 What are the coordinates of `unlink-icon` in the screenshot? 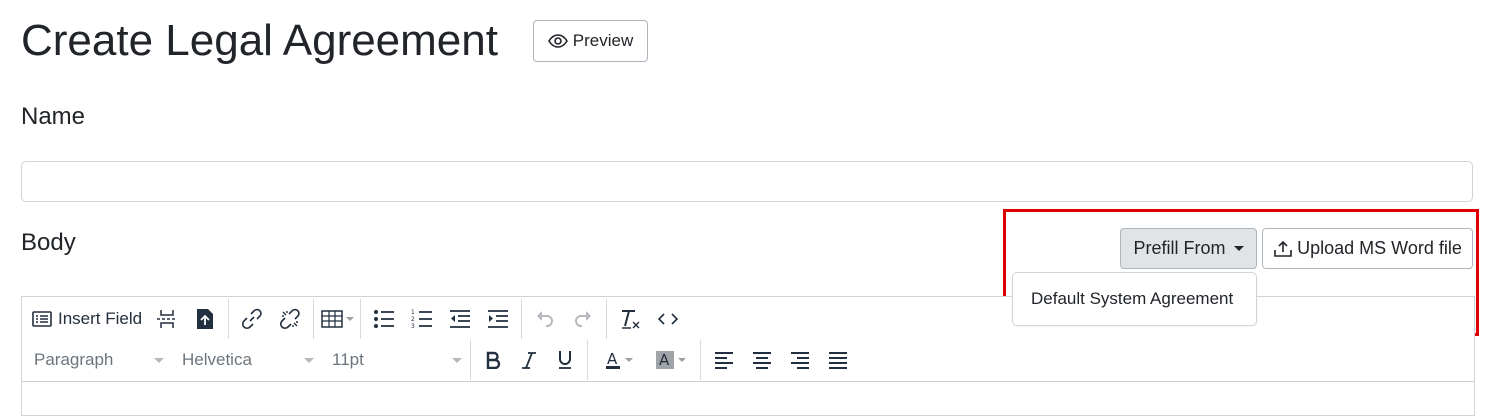 It's located at (290, 319).